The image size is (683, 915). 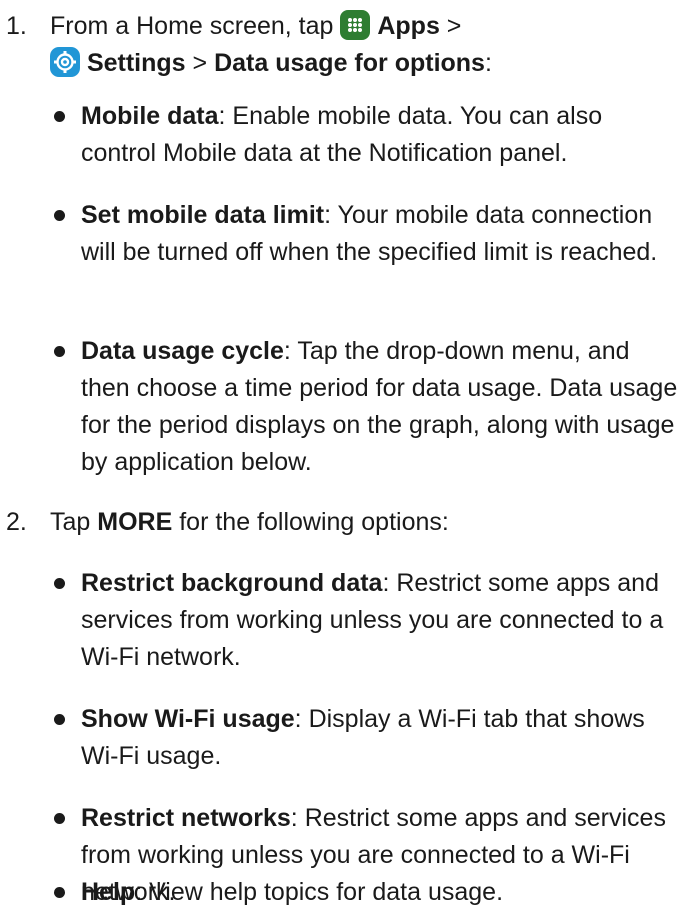 I want to click on step-number: 1., so click(x=16, y=26).